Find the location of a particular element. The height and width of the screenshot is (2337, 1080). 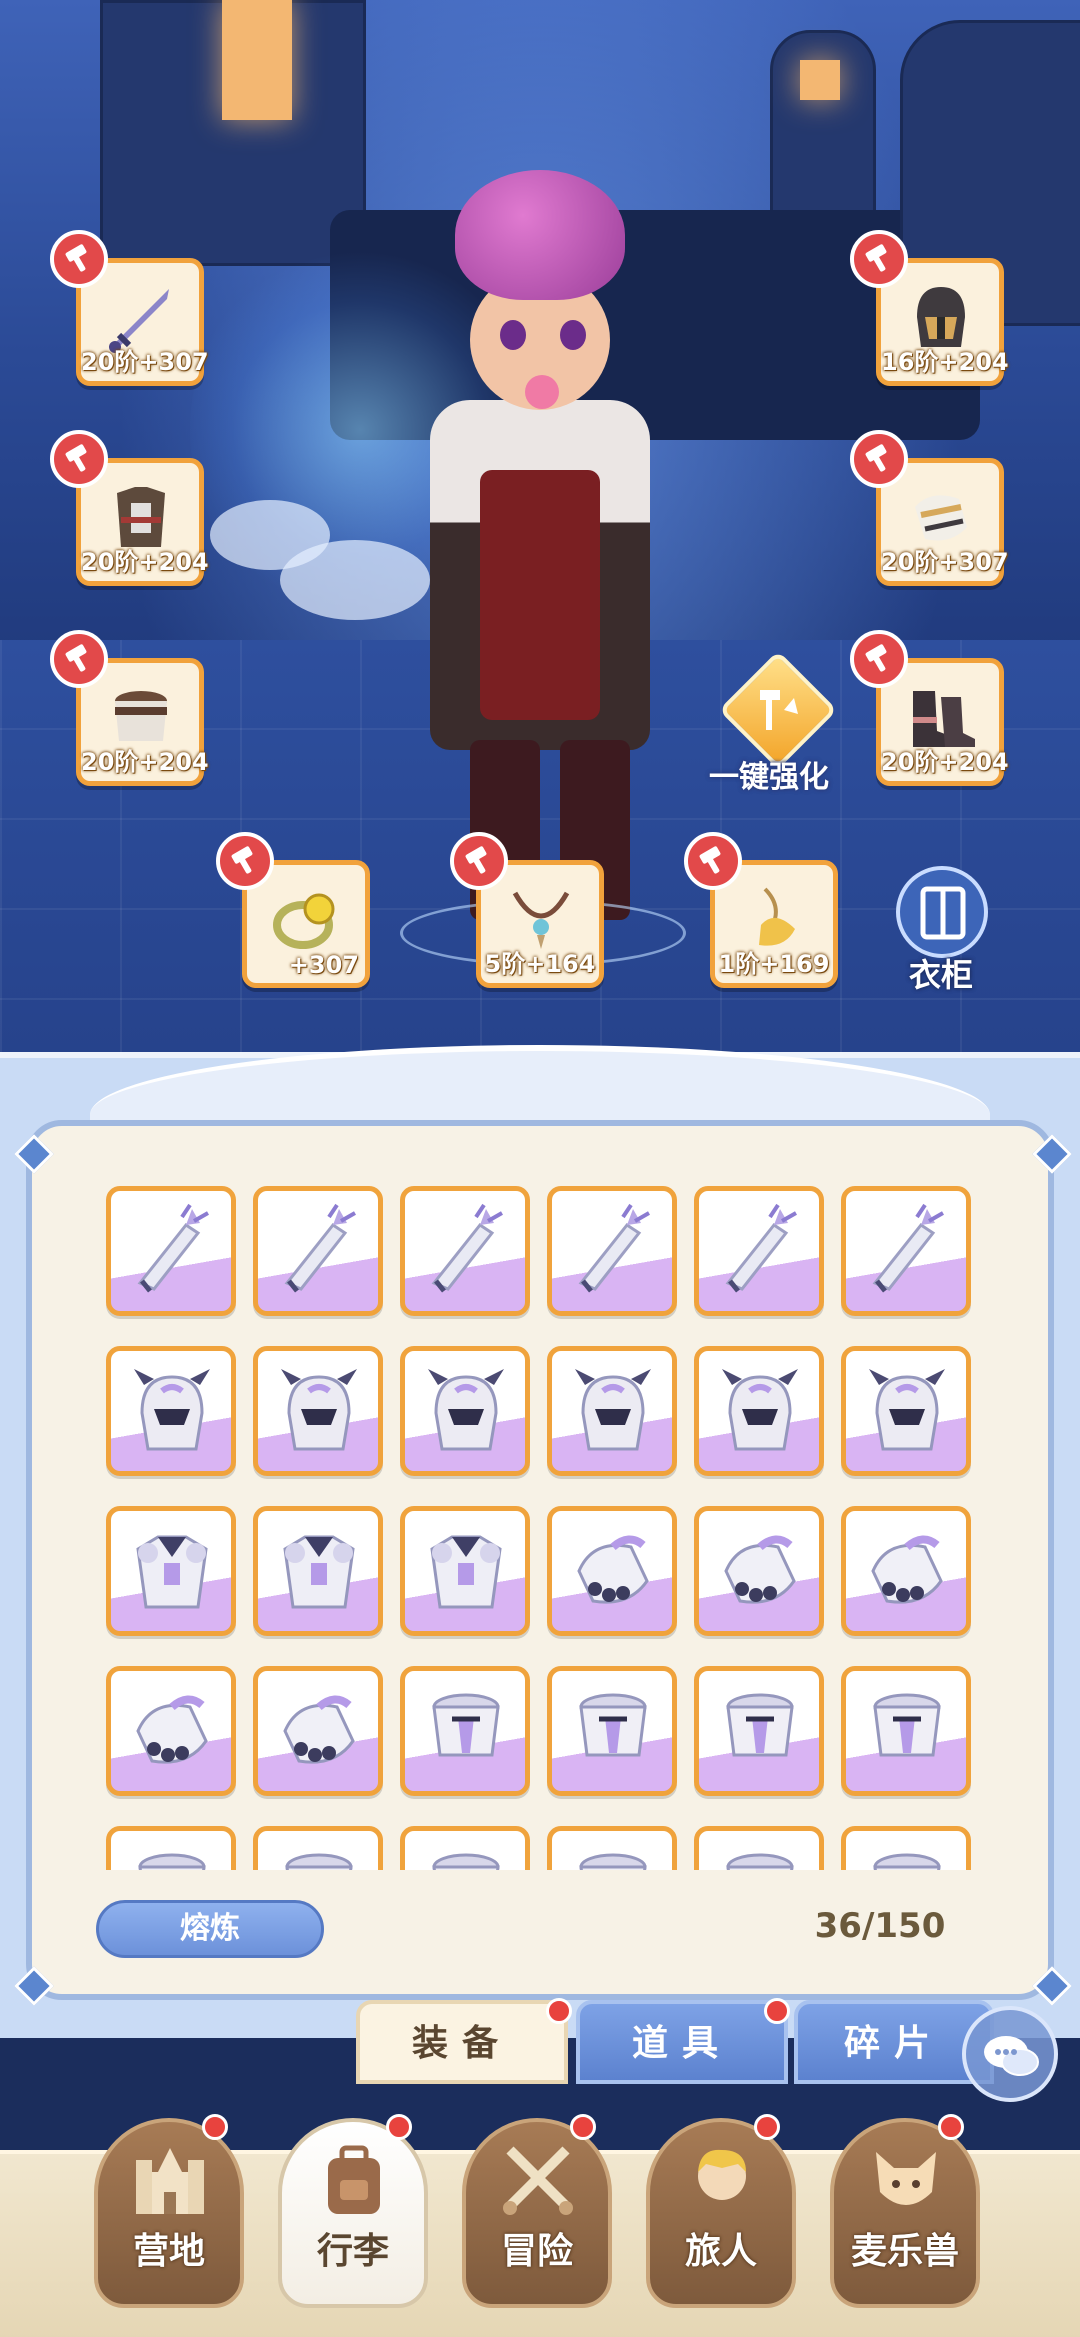

slot-level-label: 1阶+169 is located at coordinates (774, 964).